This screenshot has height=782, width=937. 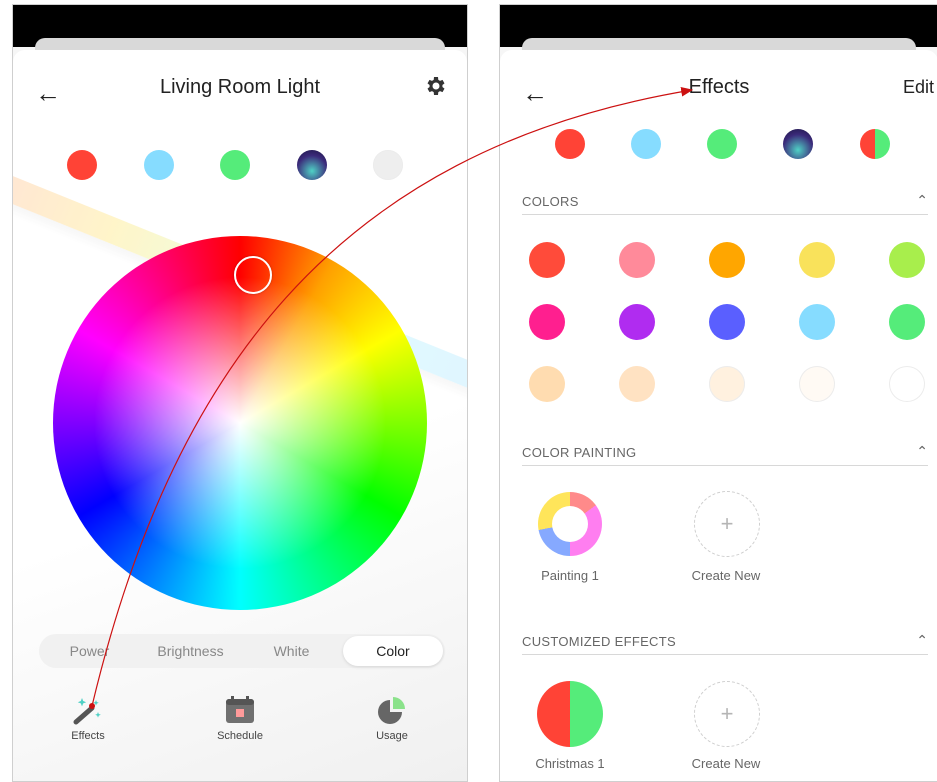 I want to click on create-new-painting-button: +, so click(x=727, y=524).